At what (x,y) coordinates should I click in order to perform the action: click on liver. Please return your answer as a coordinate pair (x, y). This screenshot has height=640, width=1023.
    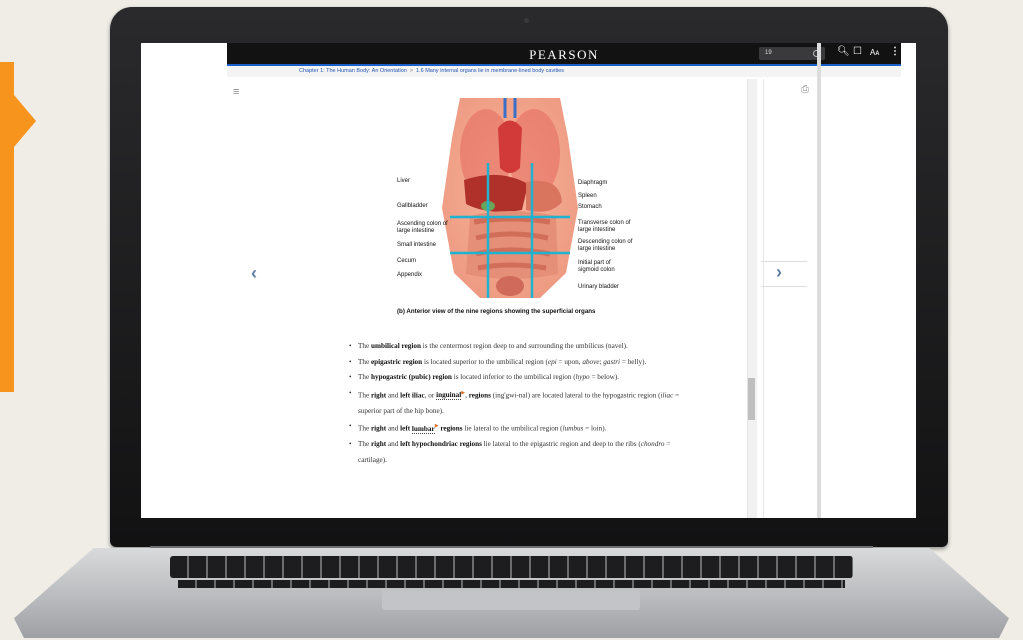
    Looking at the image, I should click on (496, 193).